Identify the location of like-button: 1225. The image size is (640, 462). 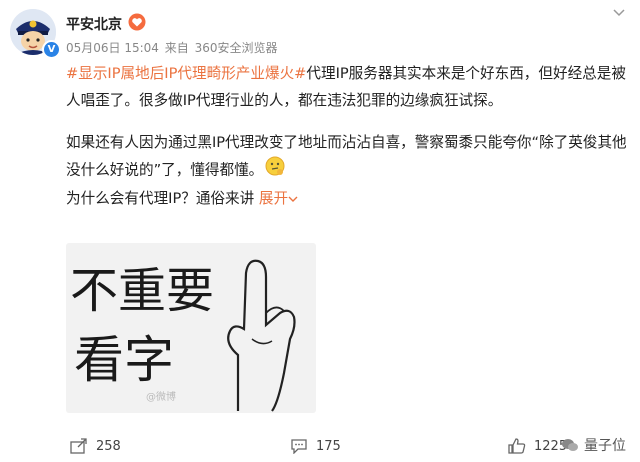
(537, 446).